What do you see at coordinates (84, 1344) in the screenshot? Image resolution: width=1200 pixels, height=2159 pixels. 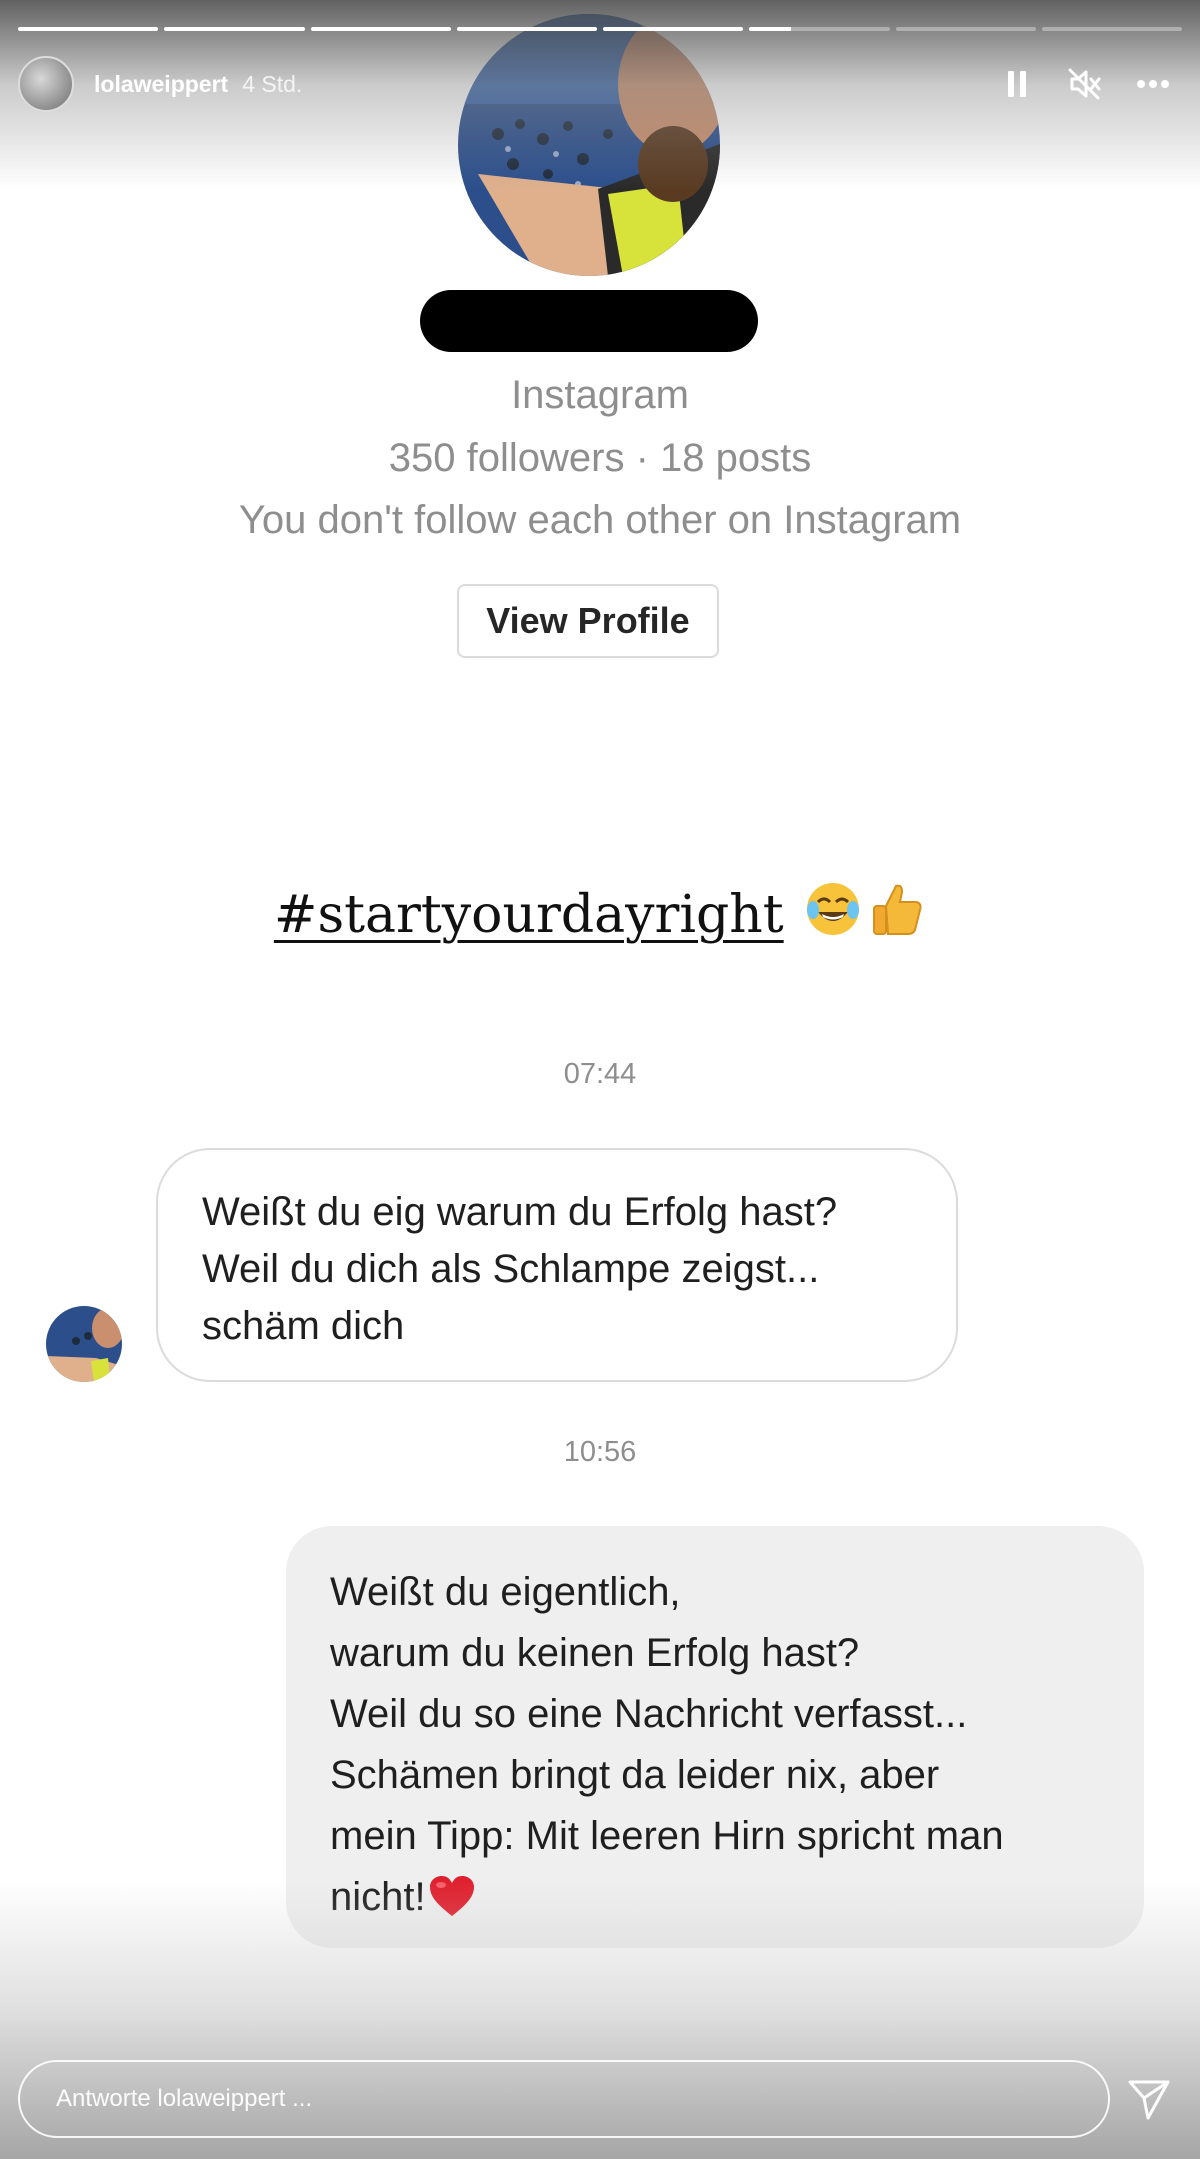 I see `sender-avatar` at bounding box center [84, 1344].